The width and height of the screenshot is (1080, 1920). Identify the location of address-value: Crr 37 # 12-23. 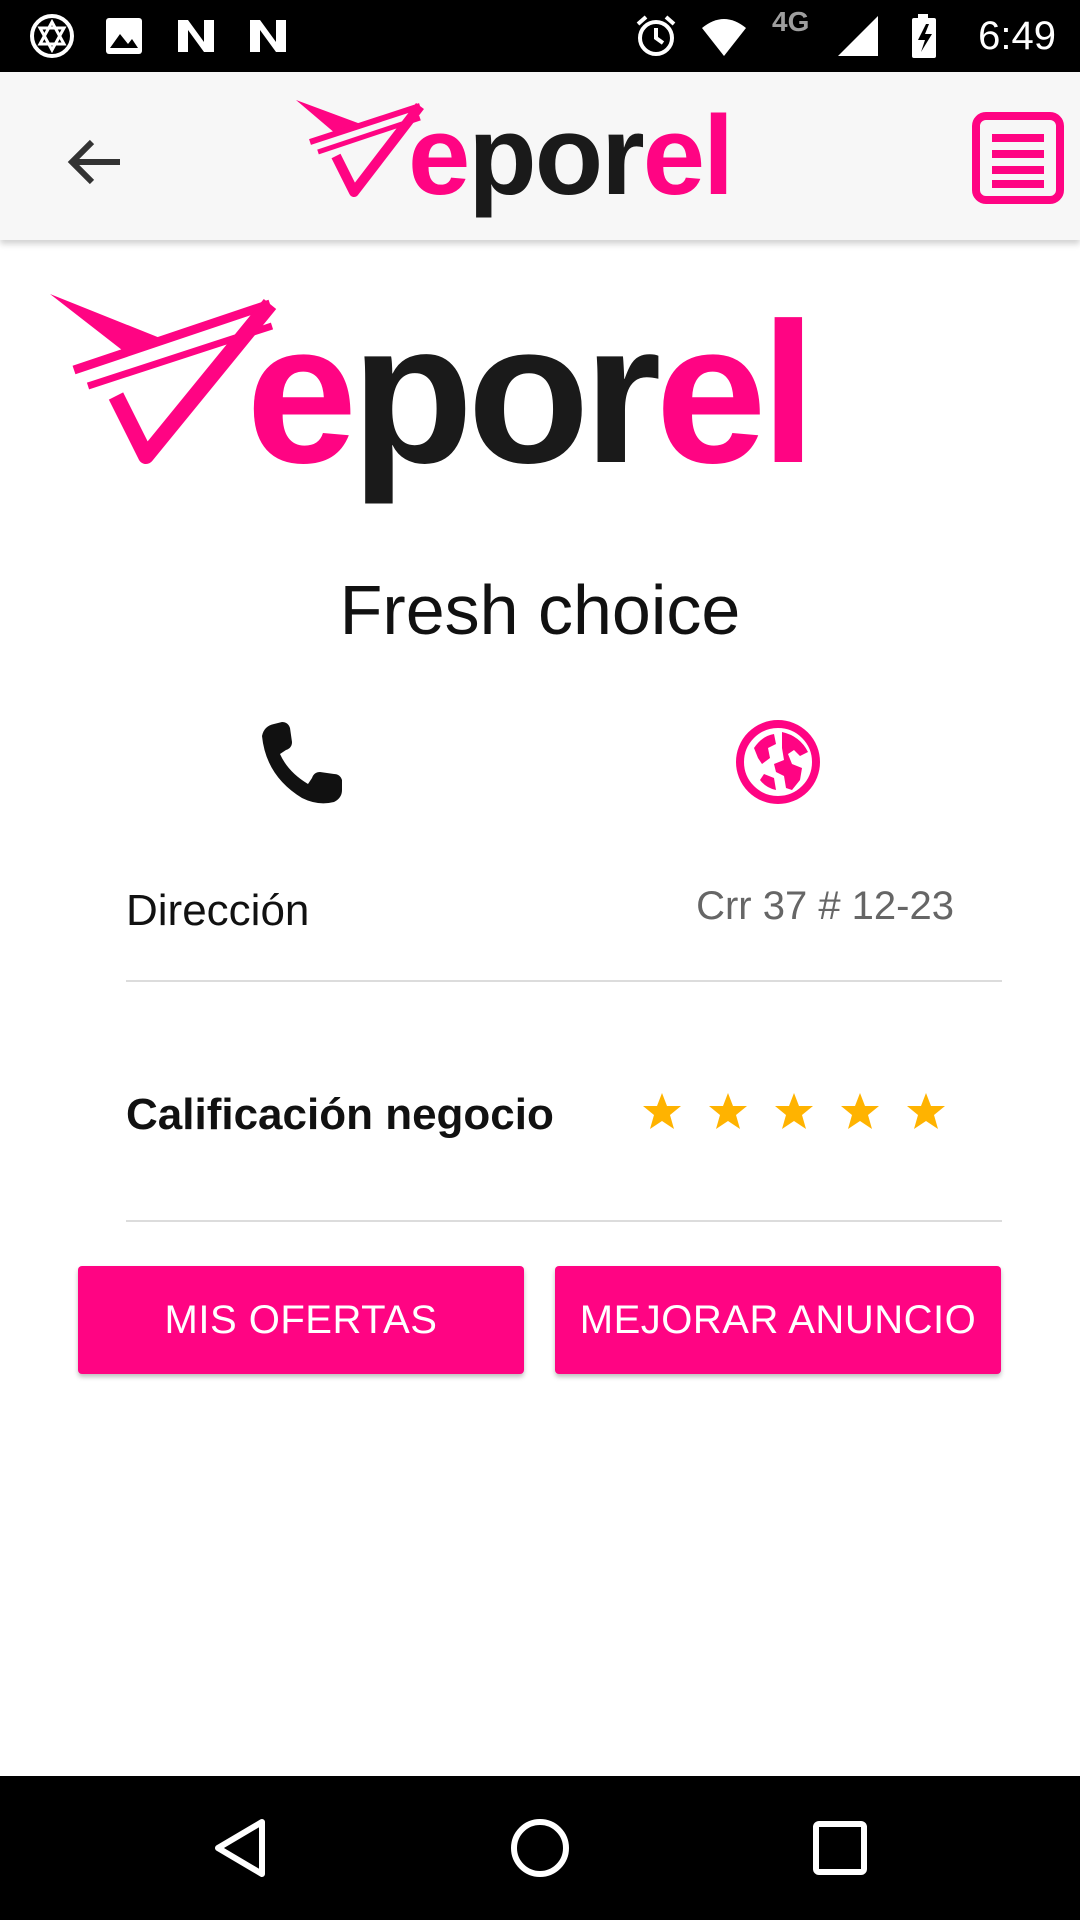
(825, 906).